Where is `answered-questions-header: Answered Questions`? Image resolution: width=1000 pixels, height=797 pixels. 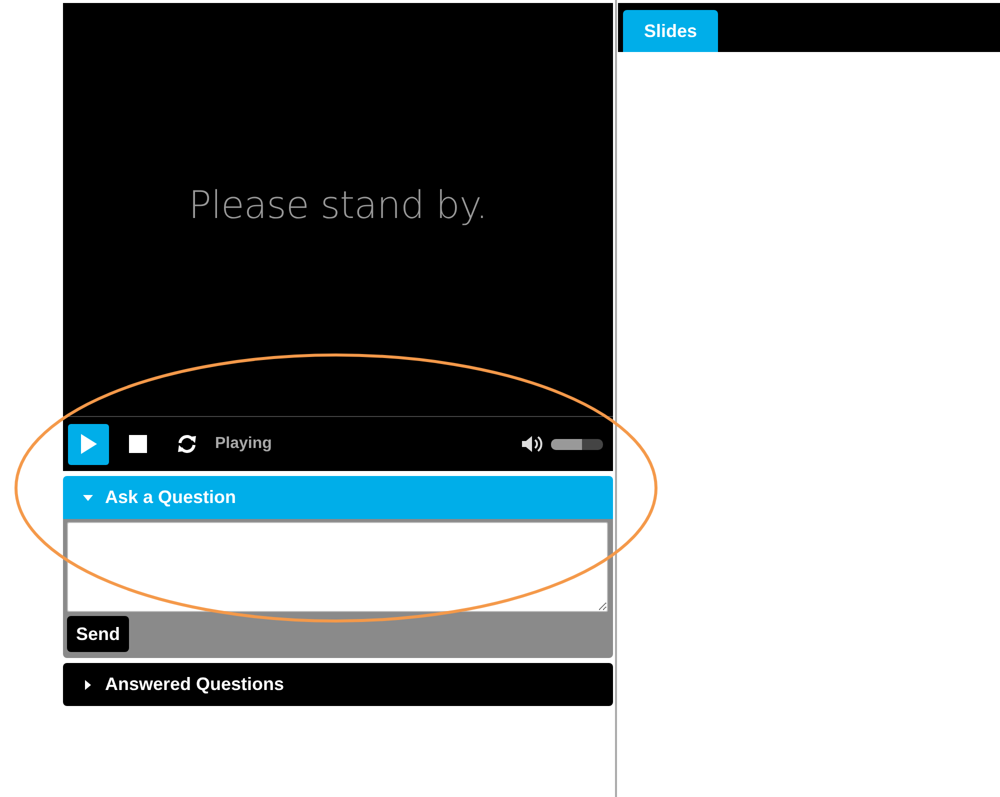
answered-questions-header: Answered Questions is located at coordinates (338, 684).